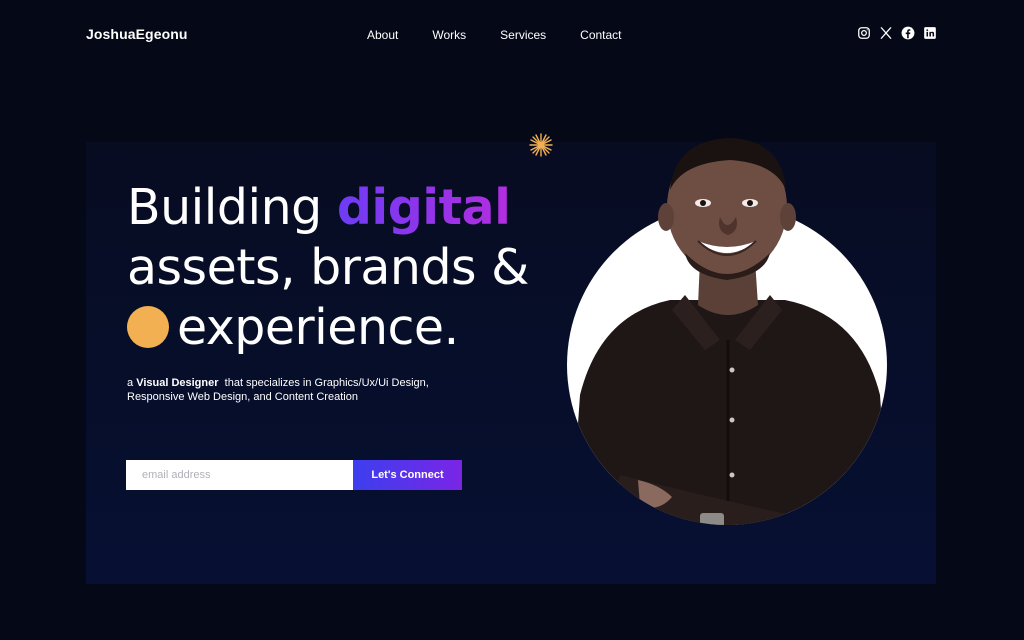 The height and width of the screenshot is (640, 1024). I want to click on subtitle-prefix: a, so click(130, 383).